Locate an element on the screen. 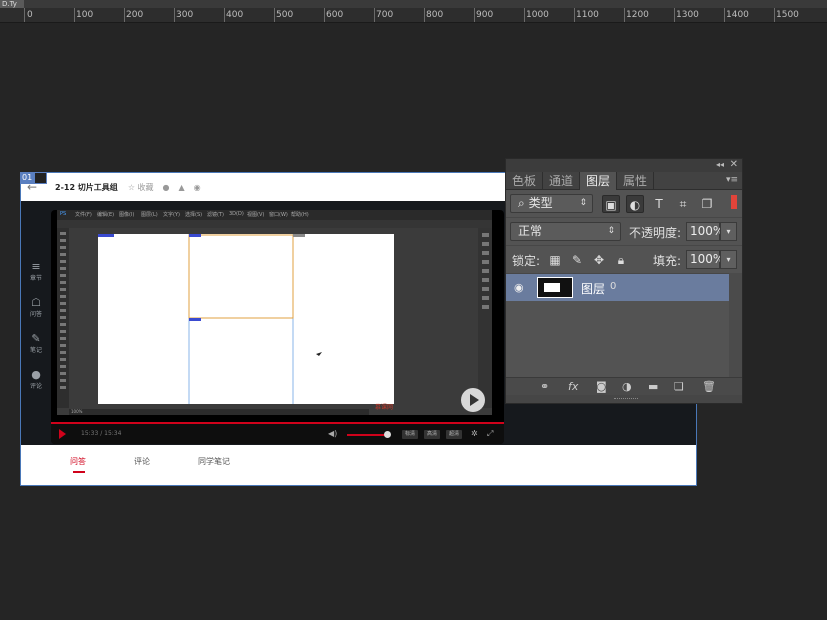 The width and height of the screenshot is (827, 620). ruler-label: 300 is located at coordinates (185, 15).